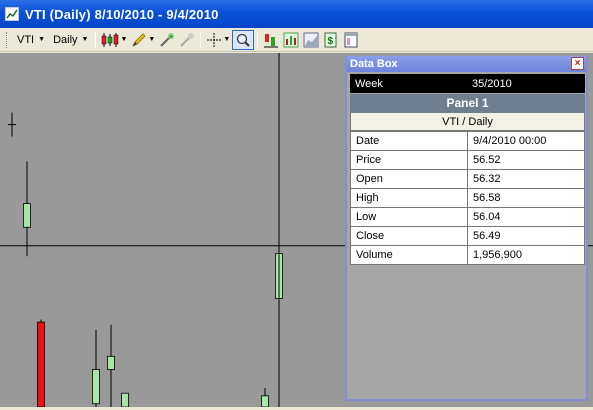  I want to click on pencil-icon, so click(139, 39).